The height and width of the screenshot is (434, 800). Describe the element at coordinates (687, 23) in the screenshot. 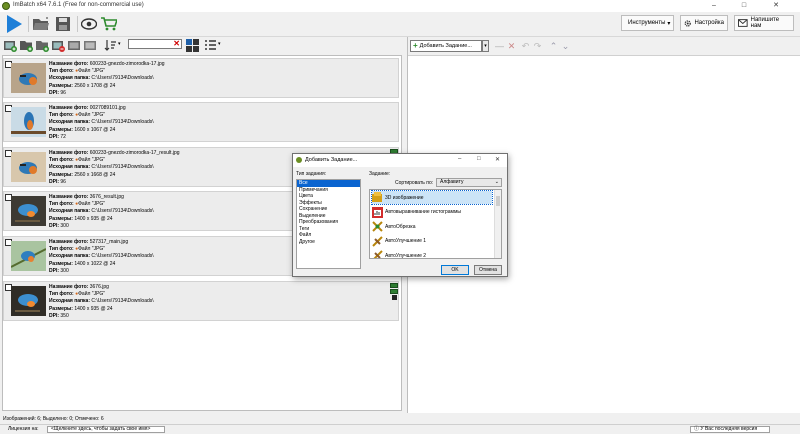

I see `gear-icon` at that location.